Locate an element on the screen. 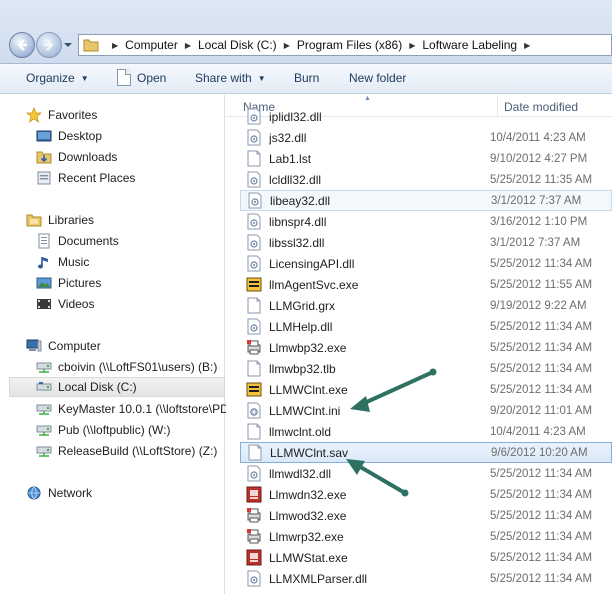  exe-red-icon is located at coordinates (254, 557).